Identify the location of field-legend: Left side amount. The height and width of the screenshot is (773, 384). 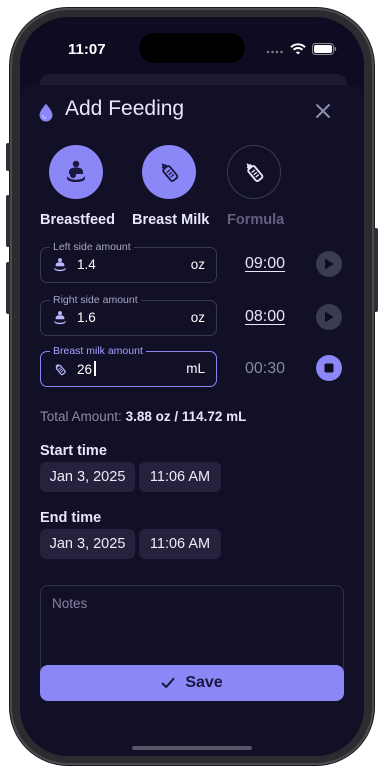
(92, 247).